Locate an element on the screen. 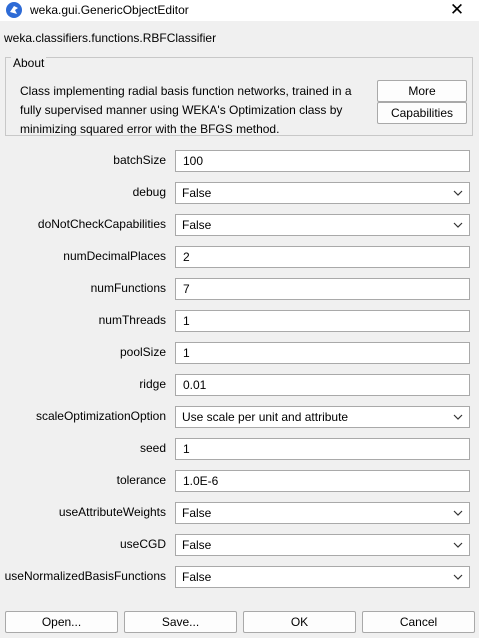  more-button: More is located at coordinates (422, 91).